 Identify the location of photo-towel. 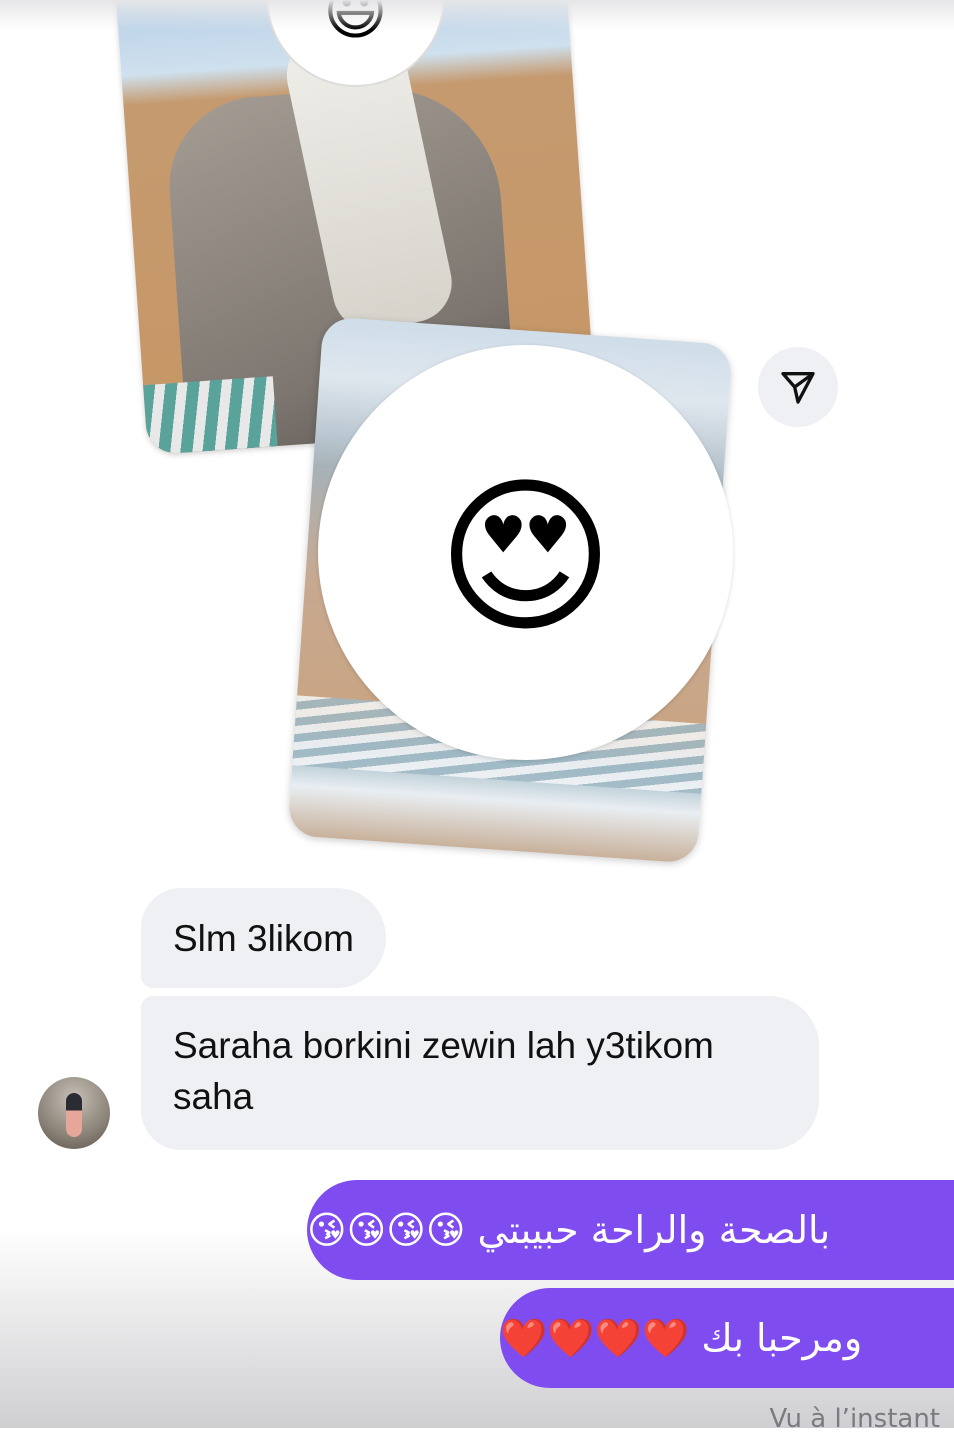
(211, 416).